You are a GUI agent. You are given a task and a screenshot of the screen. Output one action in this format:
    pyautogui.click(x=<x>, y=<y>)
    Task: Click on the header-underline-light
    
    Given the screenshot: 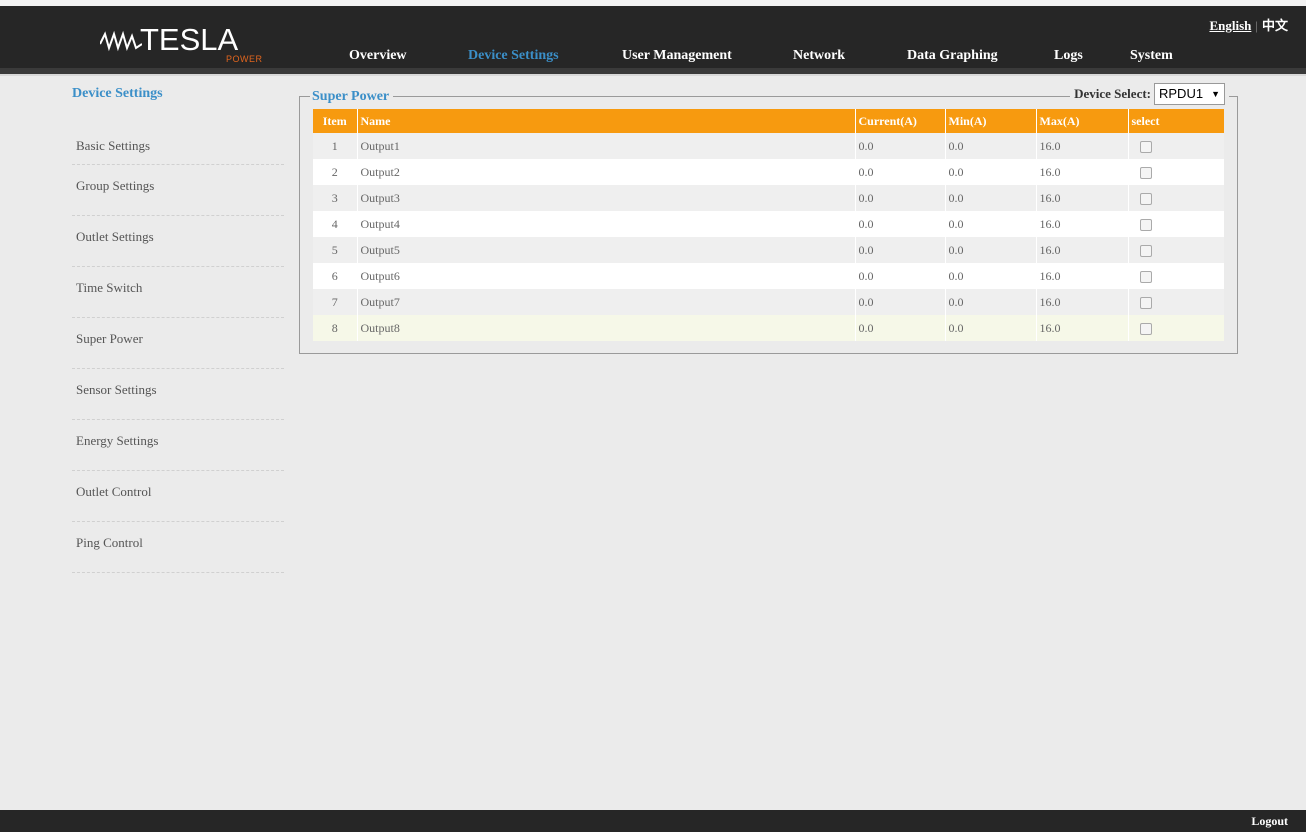 What is the action you would take?
    pyautogui.click(x=653, y=75)
    